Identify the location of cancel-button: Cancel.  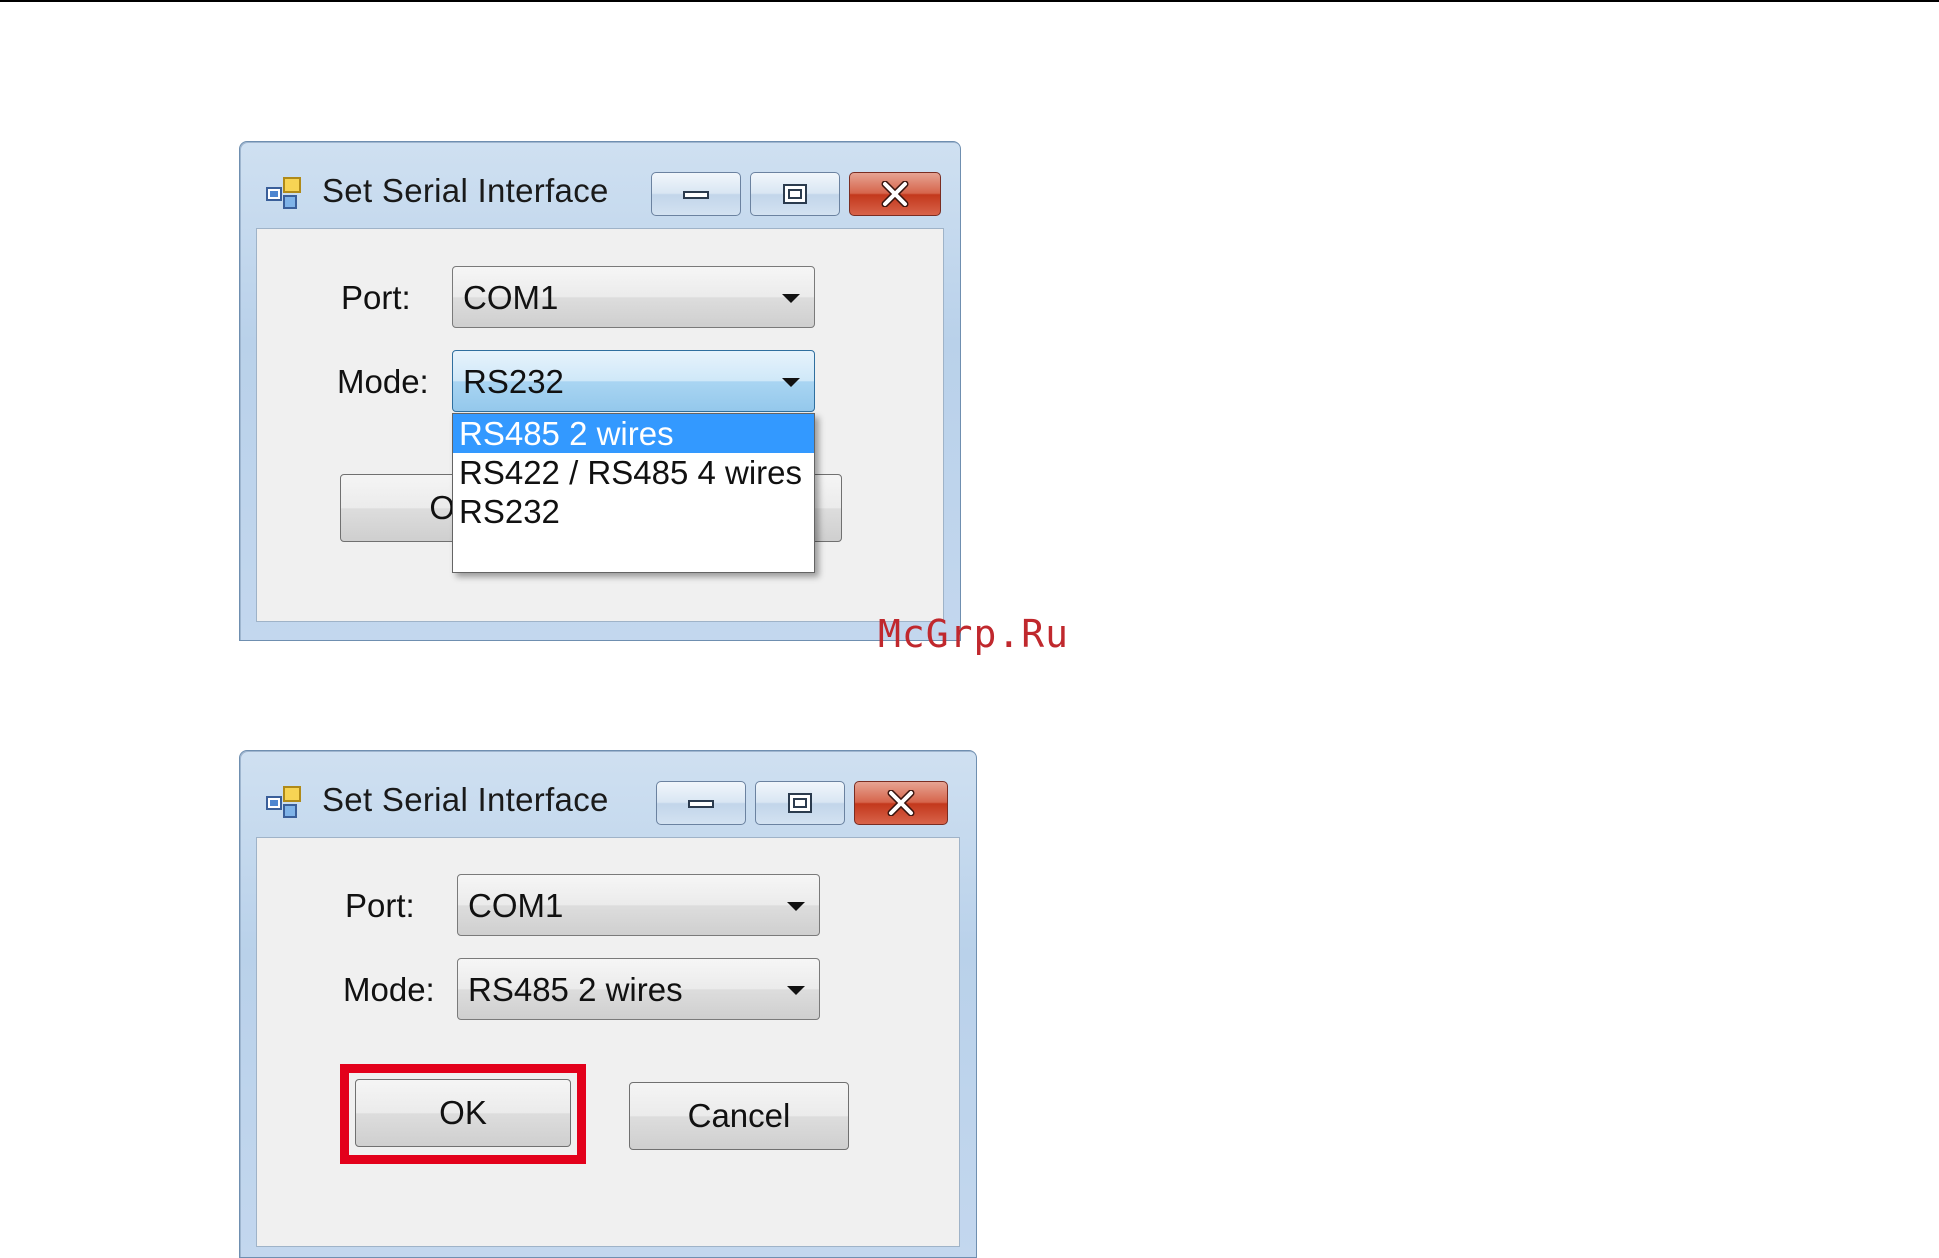
(739, 1116).